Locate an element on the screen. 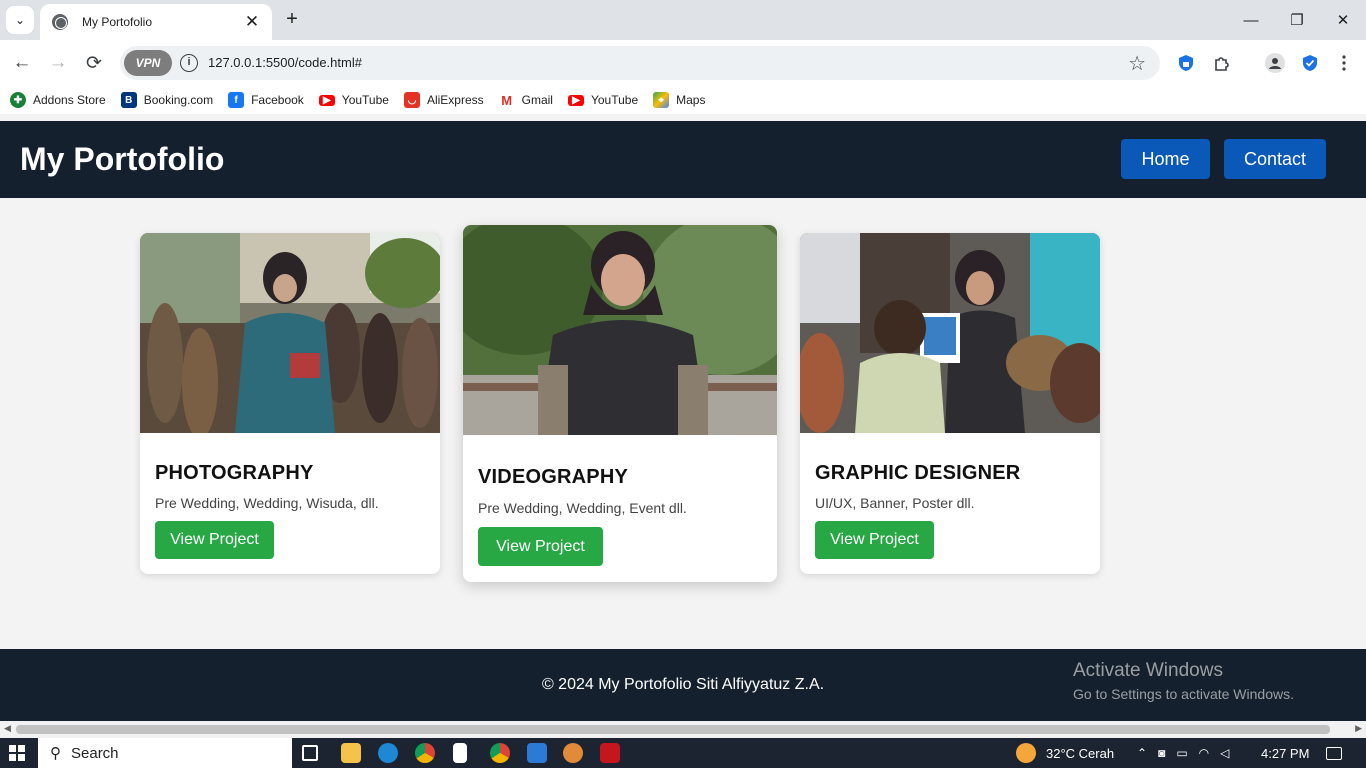 The width and height of the screenshot is (1366, 768). browser-tab-strip: ⌄ My Portofolio ✕ + — ❐ ✕ is located at coordinates (683, 20).